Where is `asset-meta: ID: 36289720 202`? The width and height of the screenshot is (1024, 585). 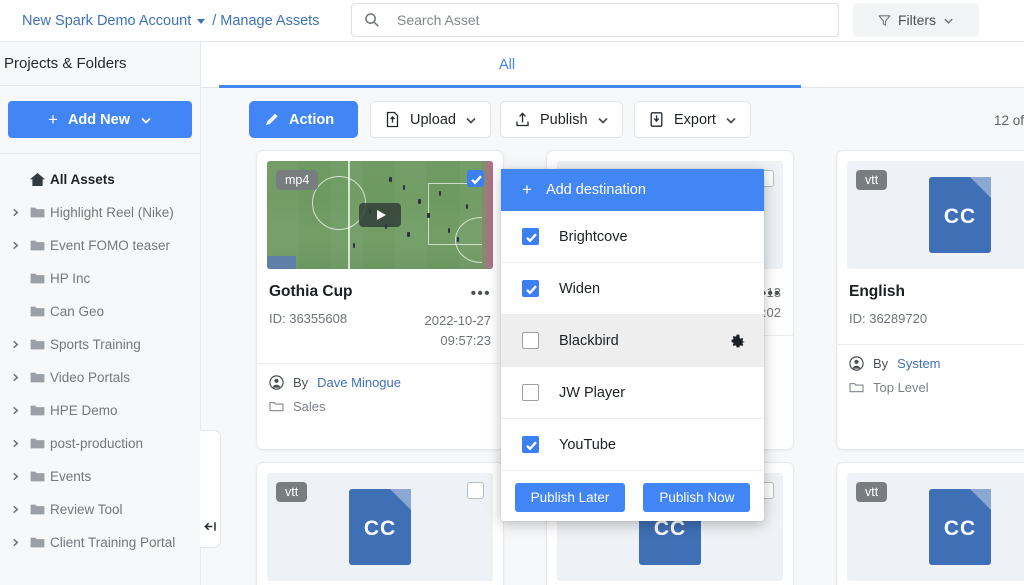 asset-meta: ID: 36289720 202 is located at coordinates (936, 321).